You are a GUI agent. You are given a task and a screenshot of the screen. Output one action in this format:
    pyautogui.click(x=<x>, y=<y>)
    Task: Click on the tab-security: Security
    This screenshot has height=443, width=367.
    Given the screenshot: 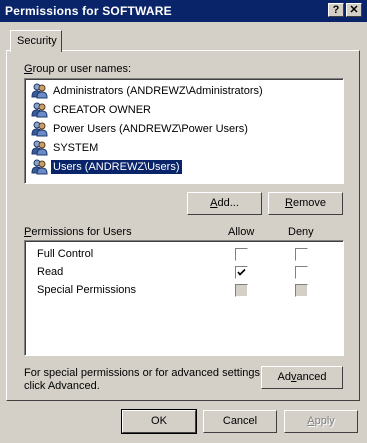 What is the action you would take?
    pyautogui.click(x=36, y=41)
    